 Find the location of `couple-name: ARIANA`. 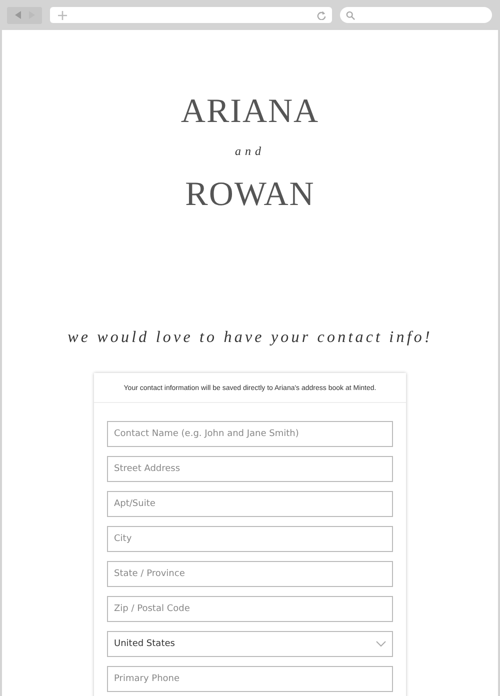

couple-name: ARIANA is located at coordinates (250, 112).